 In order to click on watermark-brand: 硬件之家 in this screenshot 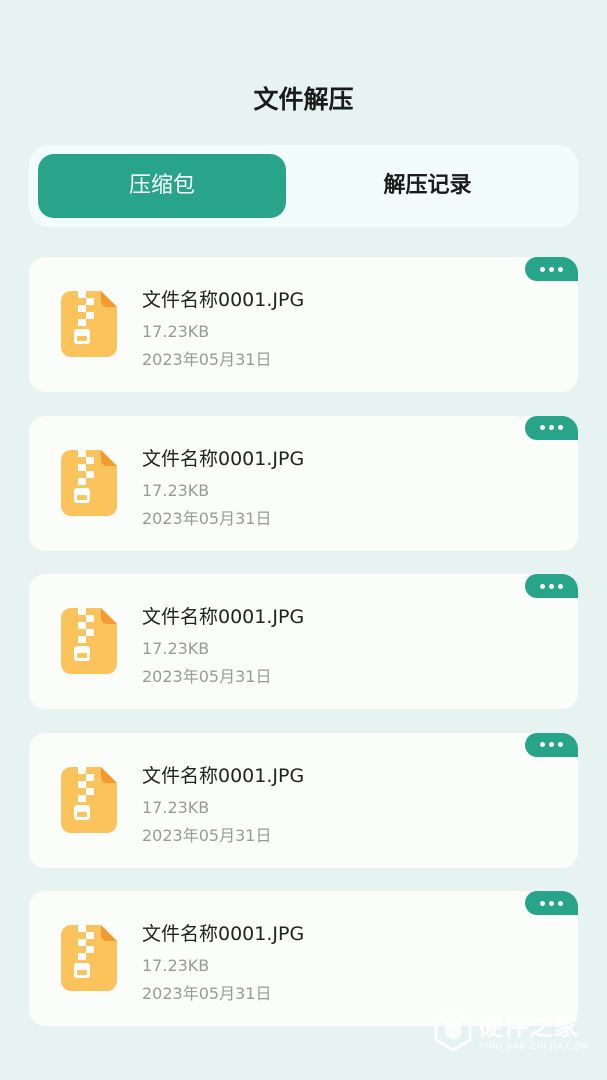, I will do `click(528, 1027)`.